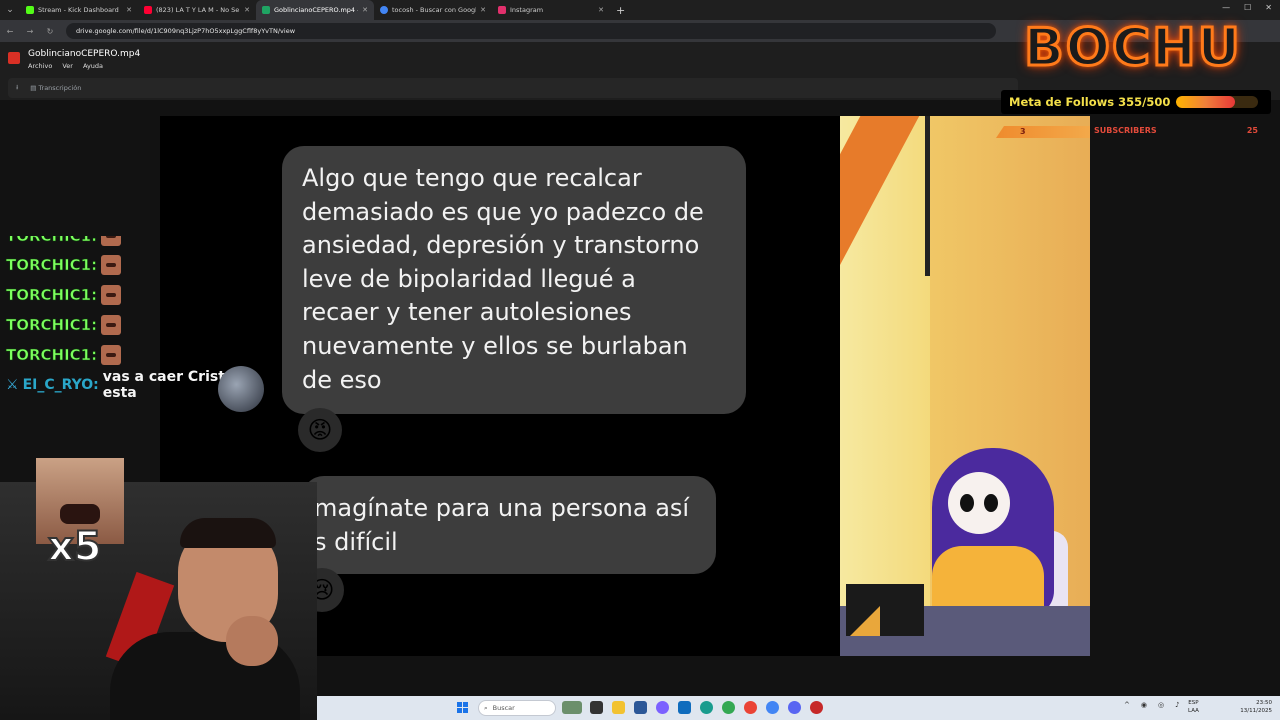  I want to click on chrome-icon, so click(728, 707).